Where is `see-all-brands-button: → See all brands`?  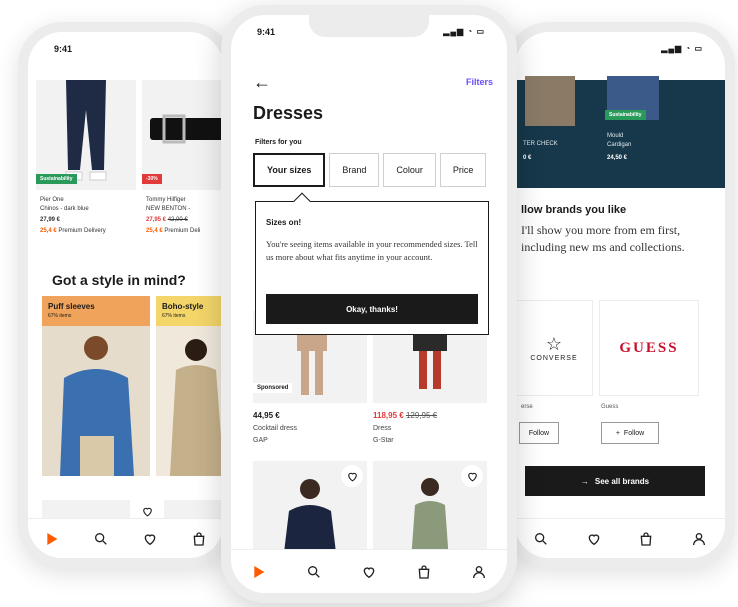
see-all-brands-button: → See all brands is located at coordinates (615, 481).